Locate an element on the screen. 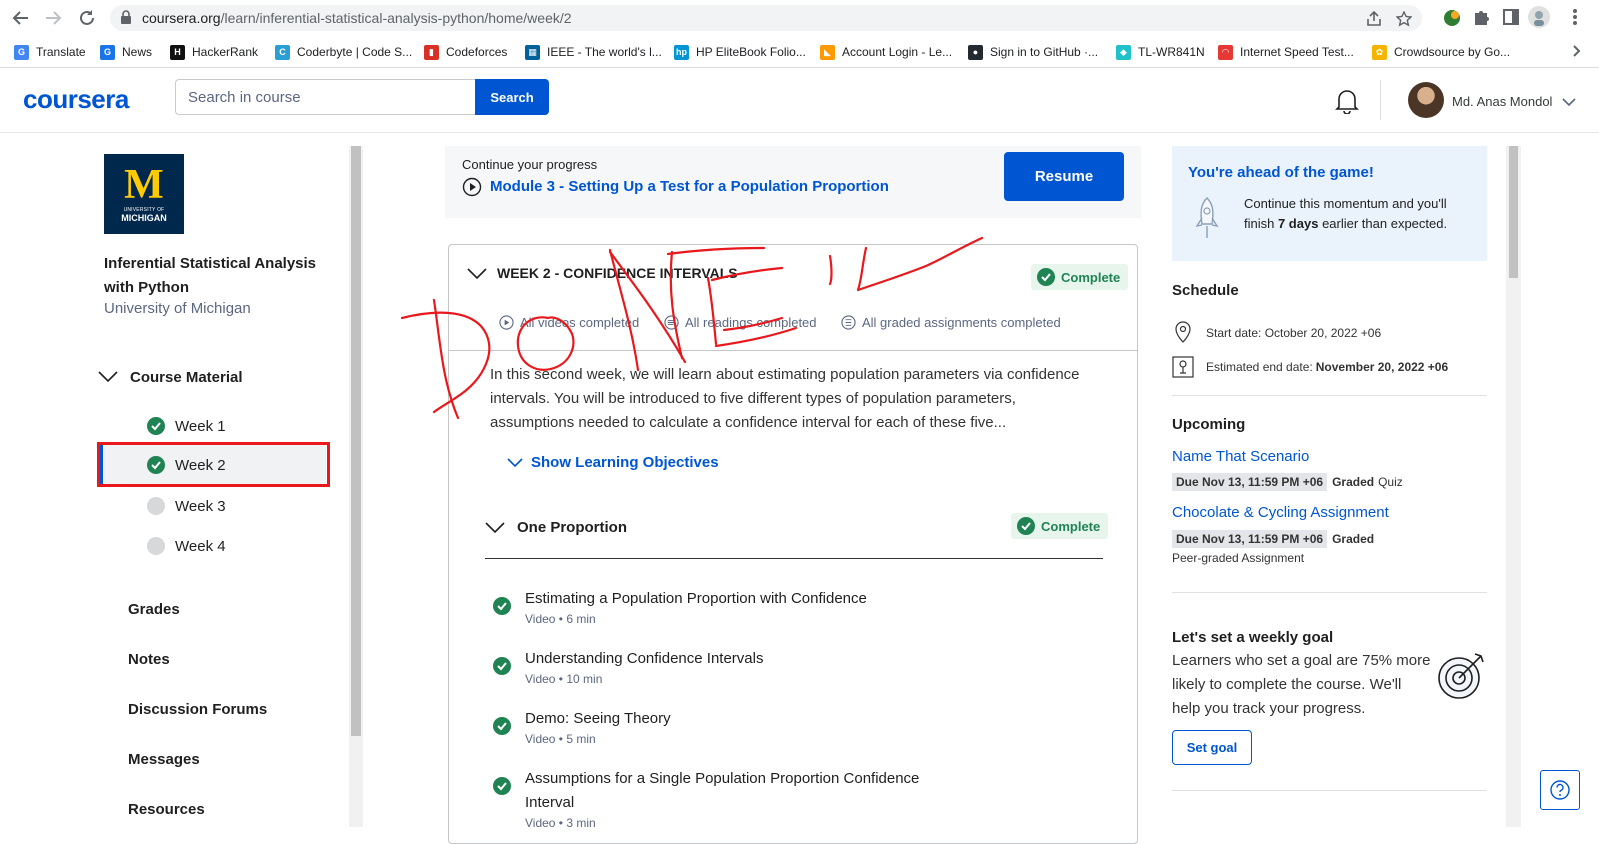 The image size is (1599, 844). tplink-icon: ◆ is located at coordinates (1123, 52).